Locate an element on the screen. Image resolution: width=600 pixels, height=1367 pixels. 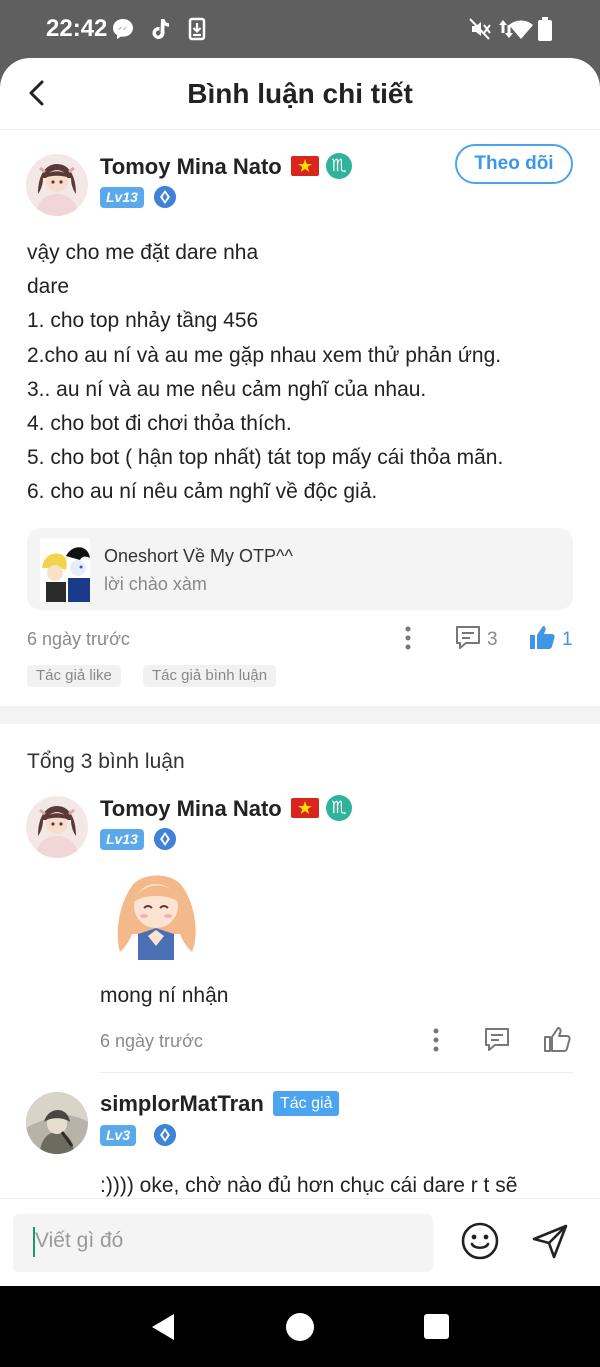
download-icon is located at coordinates (197, 29).